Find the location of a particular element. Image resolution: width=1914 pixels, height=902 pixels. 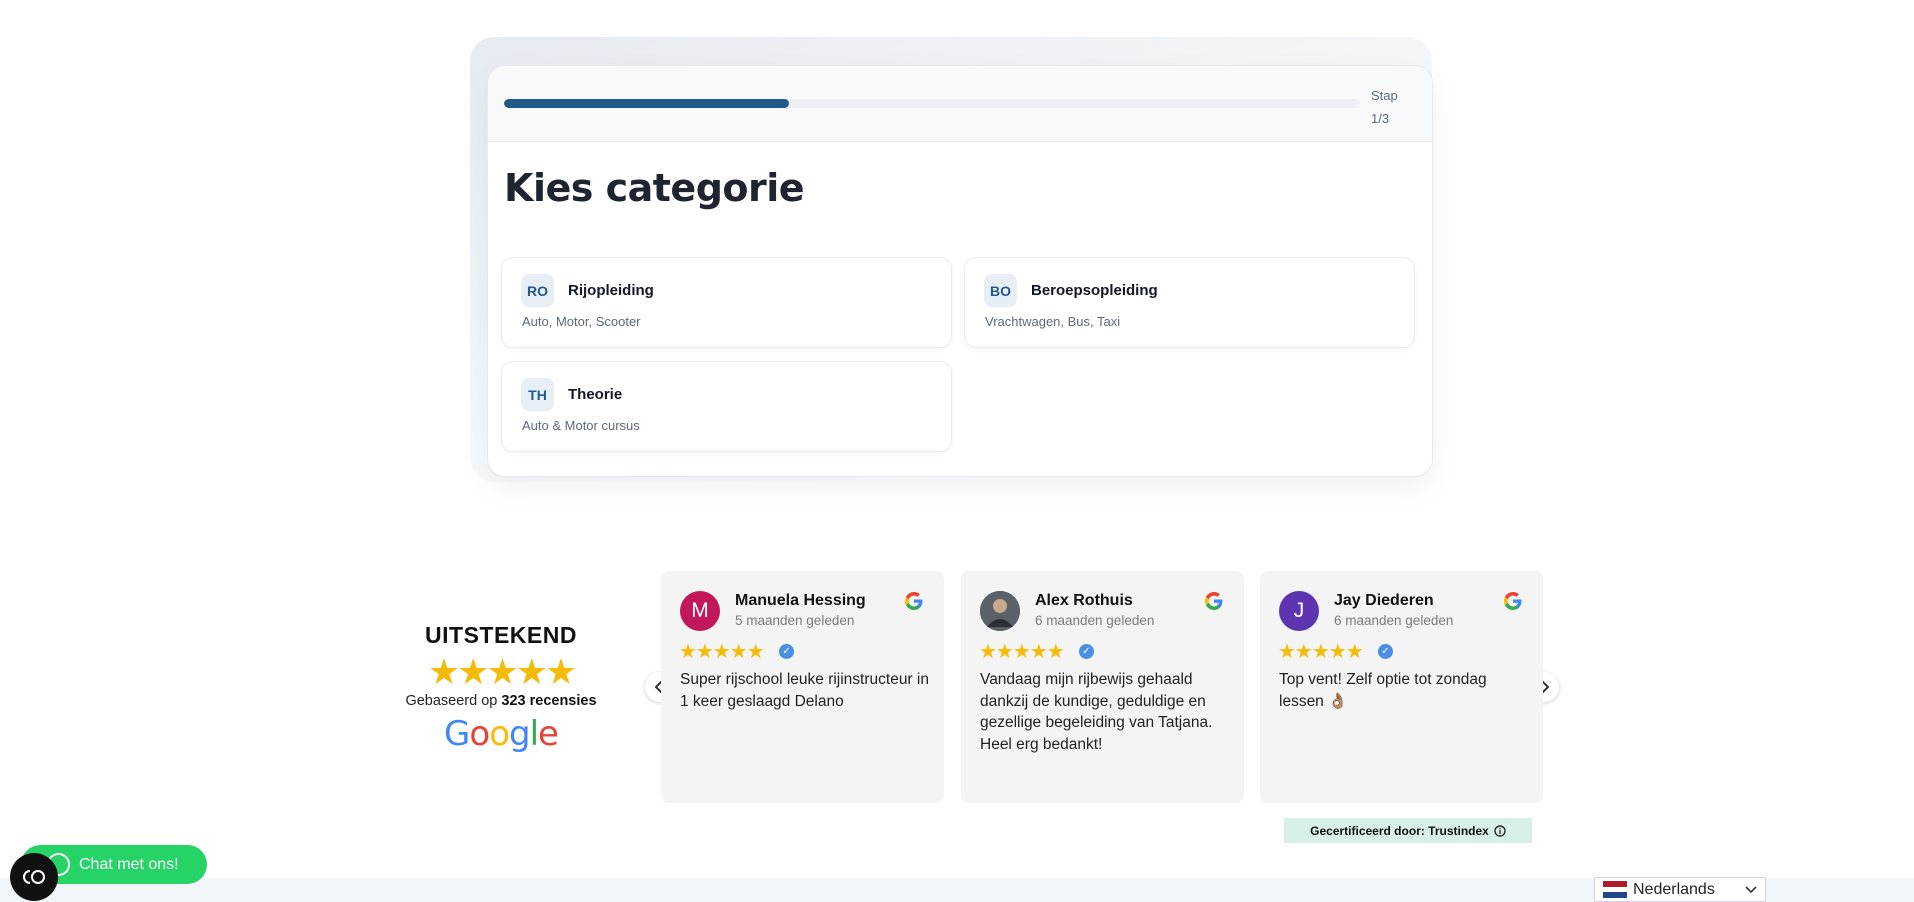

option-title: Rijopleiding is located at coordinates (611, 290).